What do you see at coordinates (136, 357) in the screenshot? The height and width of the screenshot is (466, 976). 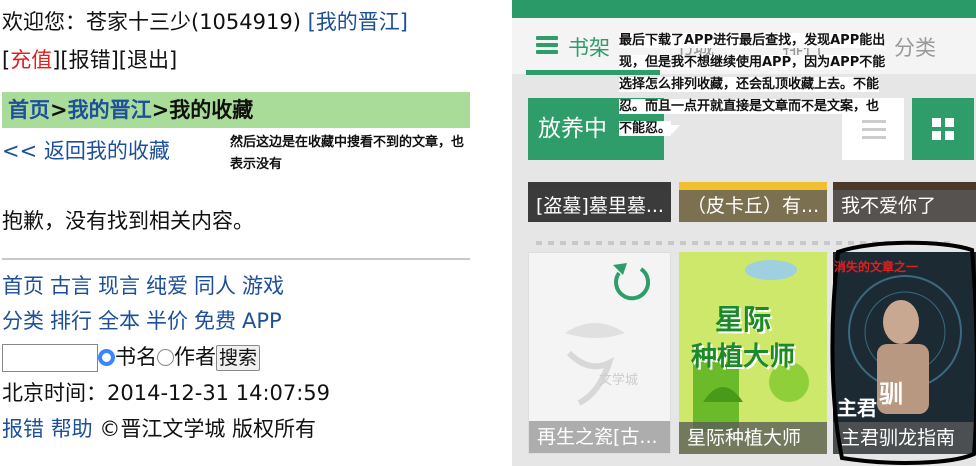 I see `search-by-title-label: 书名` at bounding box center [136, 357].